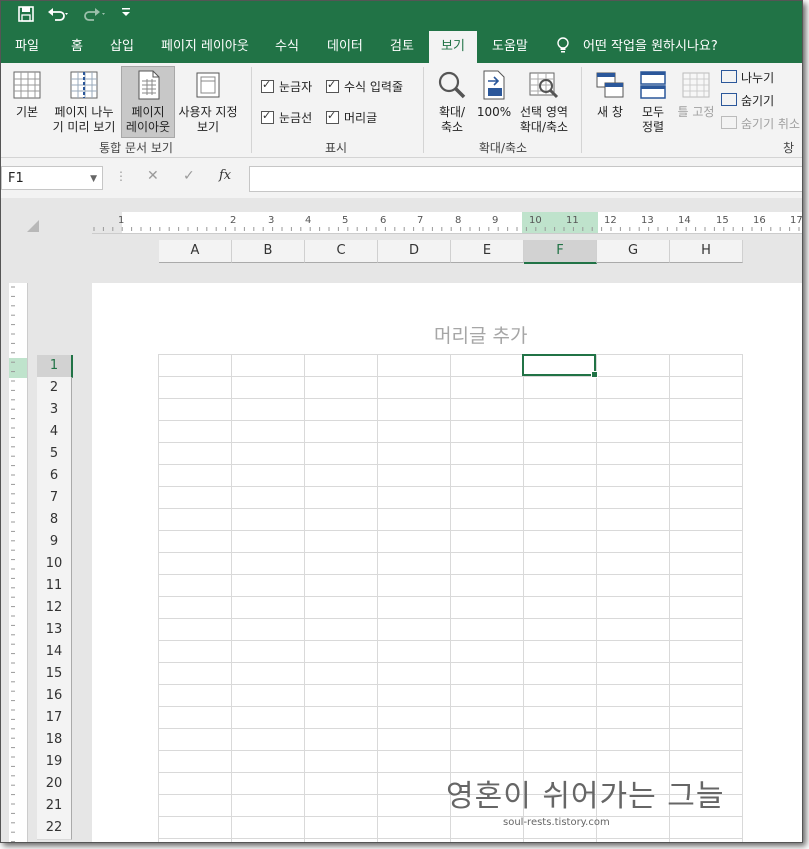  Describe the element at coordinates (308, 220) in the screenshot. I see `ruler-tick-label: 4` at that location.